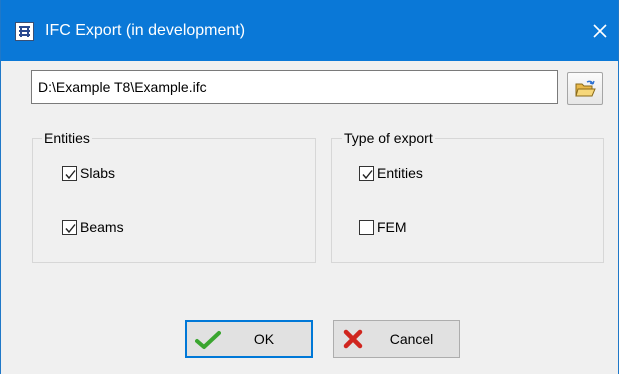 This screenshot has height=374, width=619. I want to click on cancel-button: Cancel, so click(396, 339).